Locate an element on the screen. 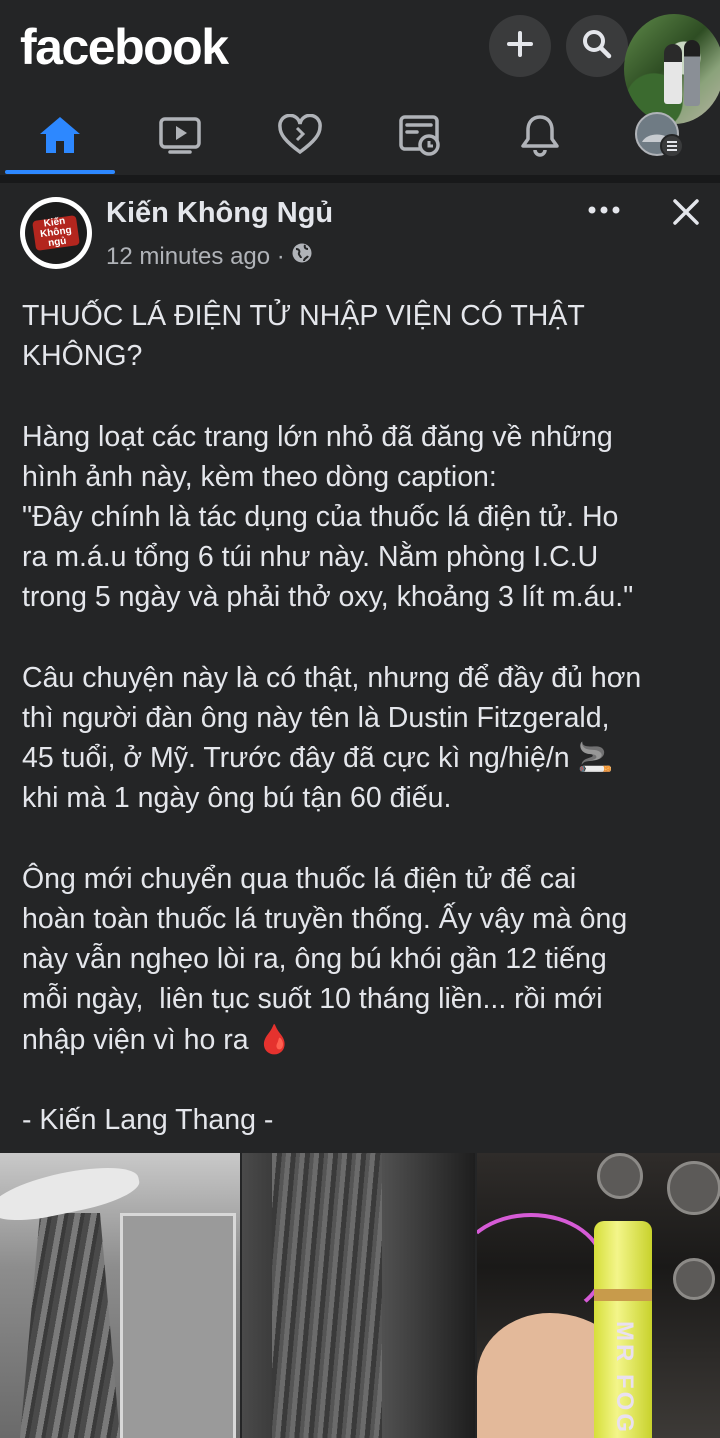 The width and height of the screenshot is (720, 1438). menu-avatar-icon is located at coordinates (660, 137).